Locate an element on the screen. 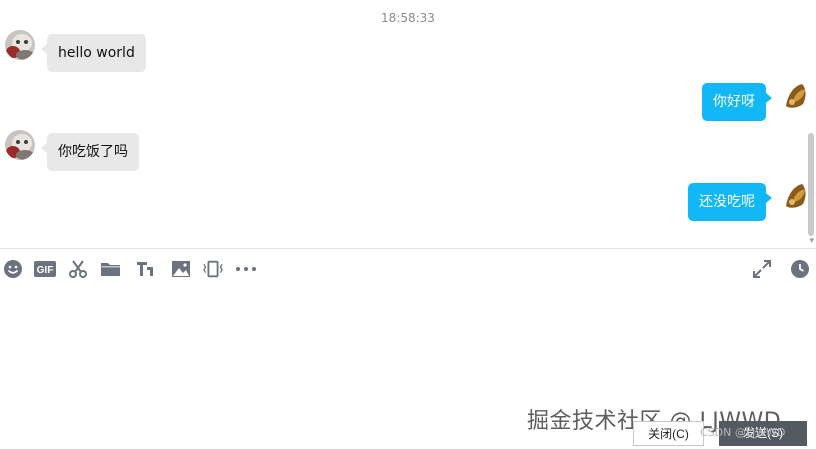 This screenshot has width=816, height=449. scrollbar-thumb is located at coordinates (811, 184).